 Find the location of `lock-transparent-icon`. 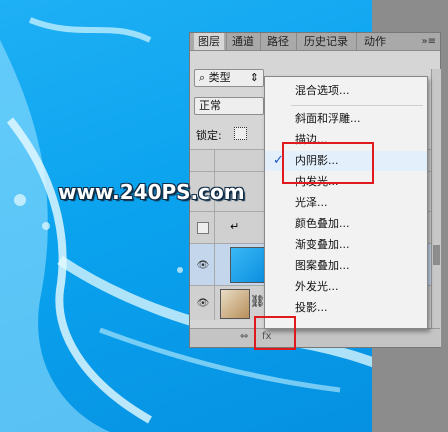

lock-transparent-icon is located at coordinates (240, 133).